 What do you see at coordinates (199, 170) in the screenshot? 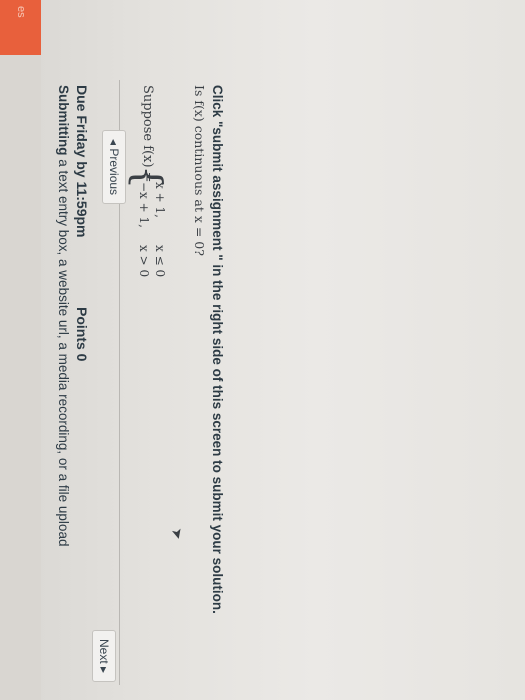
I see `question-text: Is f(x) continuous at x = 0?` at bounding box center [199, 170].